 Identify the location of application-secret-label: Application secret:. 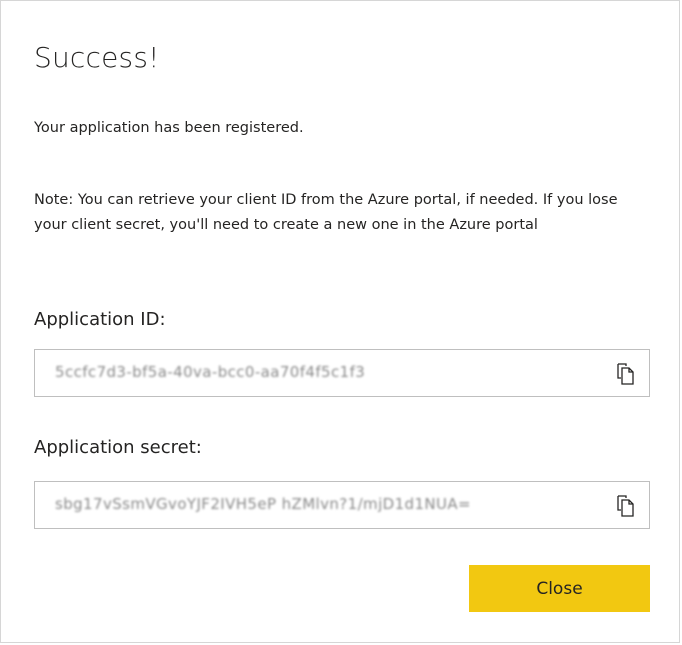
(118, 447).